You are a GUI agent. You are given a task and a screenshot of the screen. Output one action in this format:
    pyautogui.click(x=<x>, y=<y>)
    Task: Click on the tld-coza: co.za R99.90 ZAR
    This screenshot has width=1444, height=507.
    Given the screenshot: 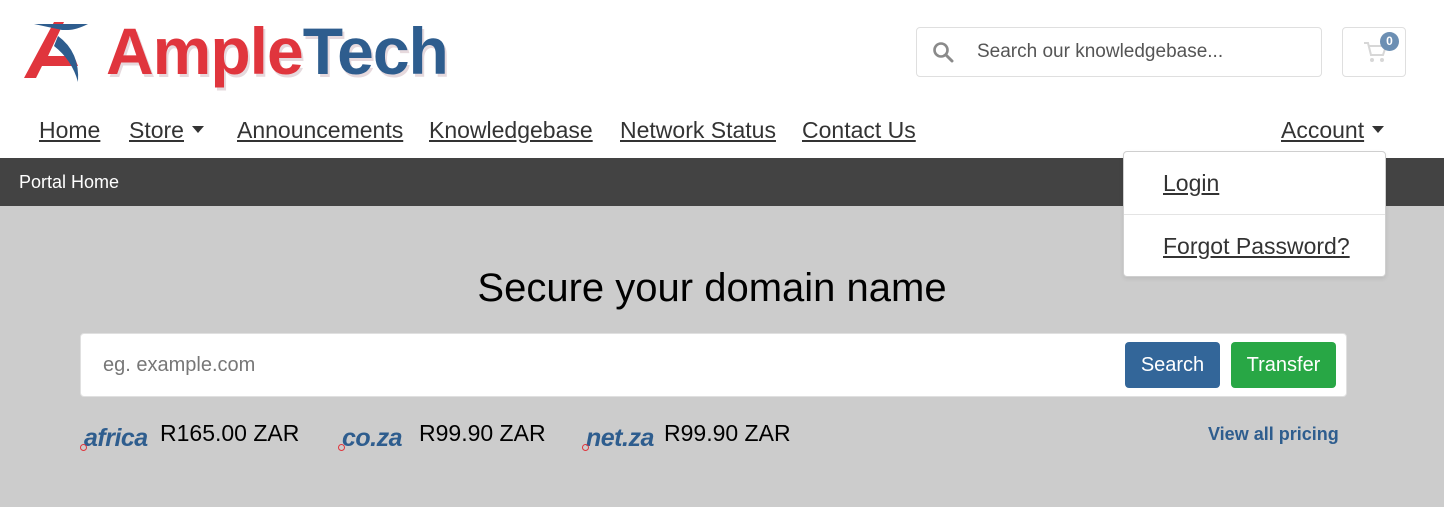 What is the action you would take?
    pyautogui.click(x=453, y=436)
    